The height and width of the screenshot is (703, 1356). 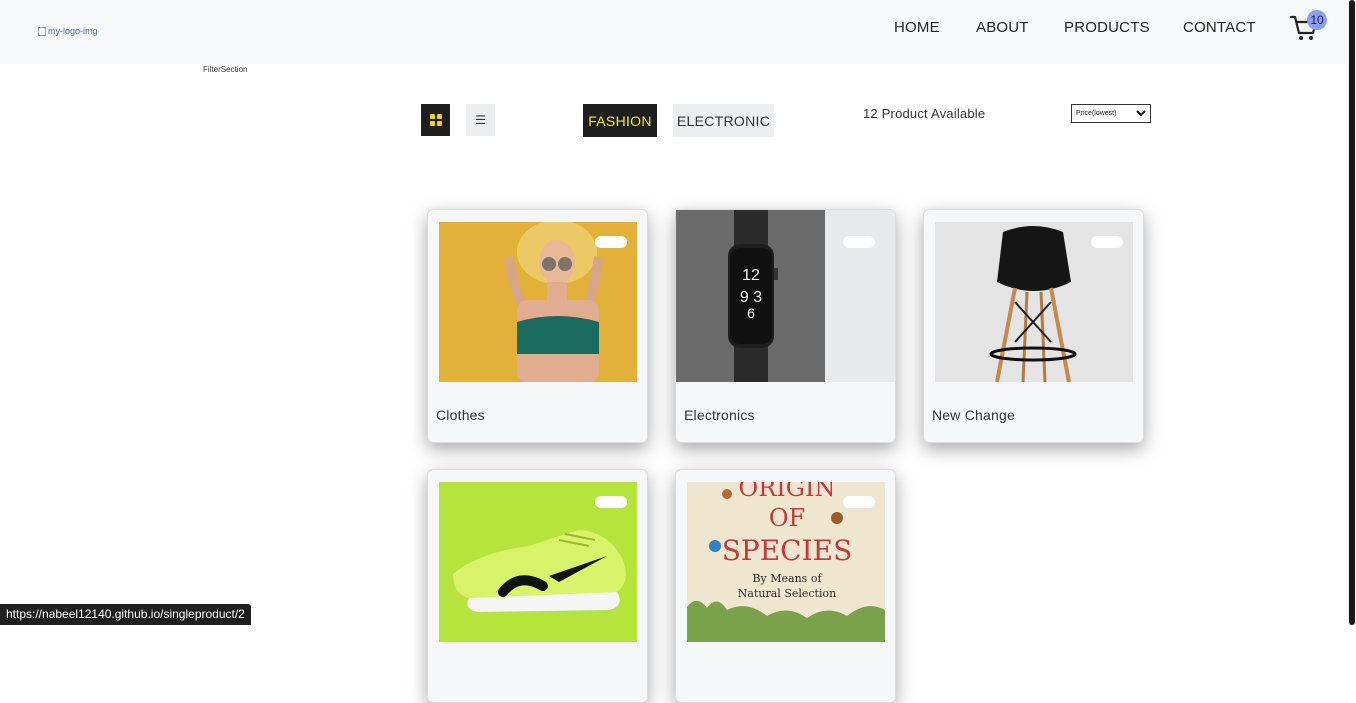 I want to click on grid-view-button, so click(x=435, y=120).